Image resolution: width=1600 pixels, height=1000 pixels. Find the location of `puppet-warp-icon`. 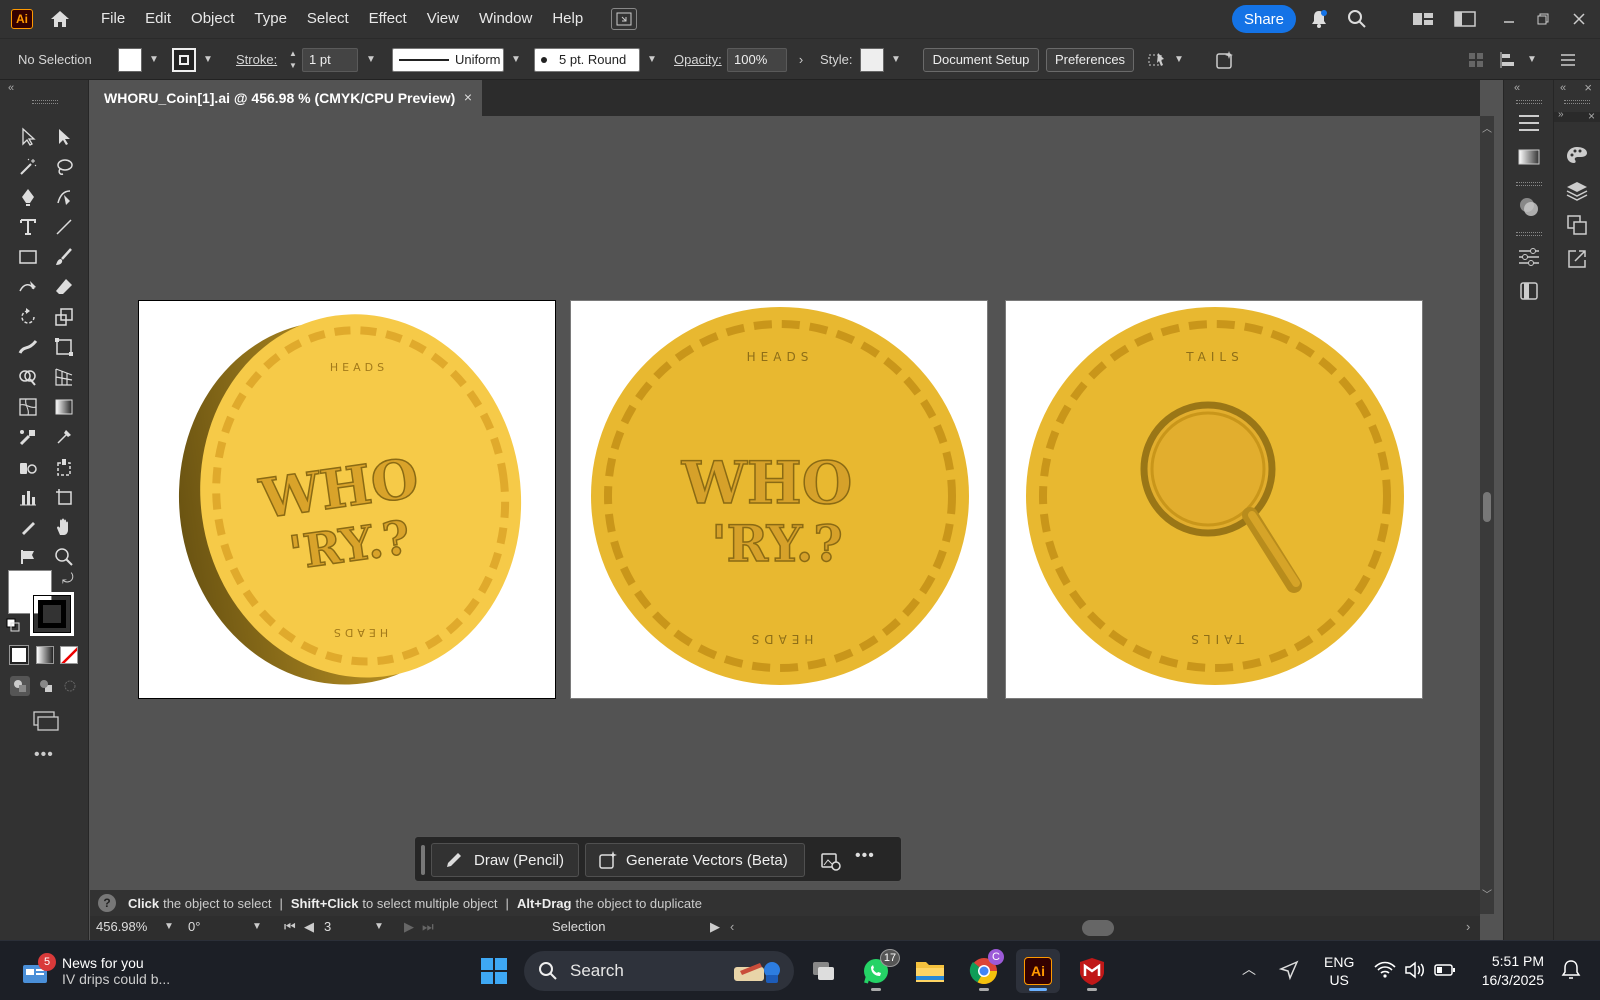

puppet-warp-icon is located at coordinates (1158, 60).